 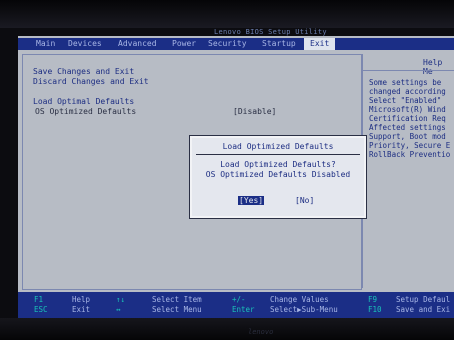 What do you see at coordinates (227, 43) in the screenshot?
I see `menu-security: Security` at bounding box center [227, 43].